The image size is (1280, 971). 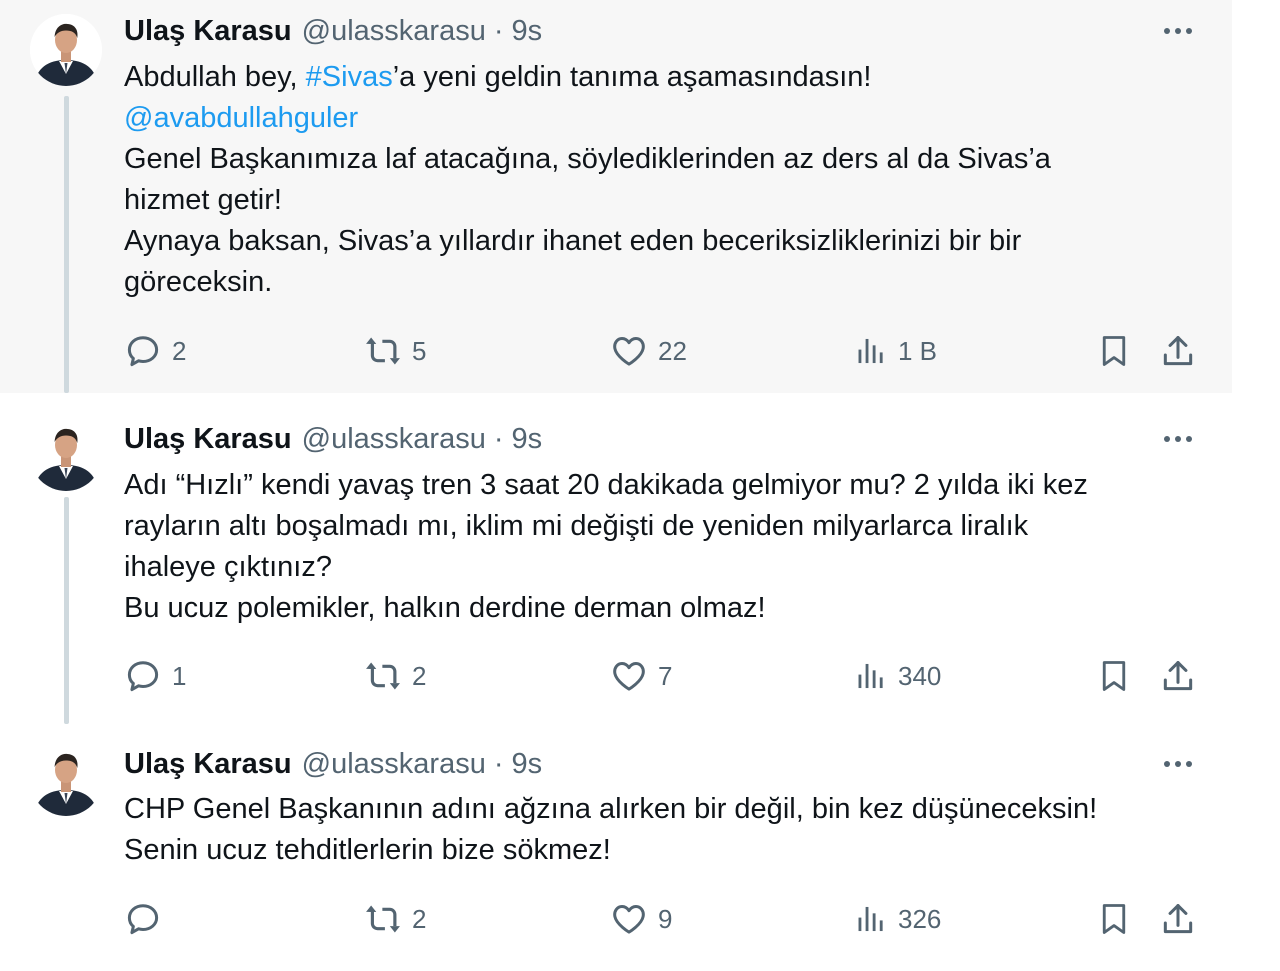 I want to click on tweet-actions: 2 9 326, so click(x=616, y=919).